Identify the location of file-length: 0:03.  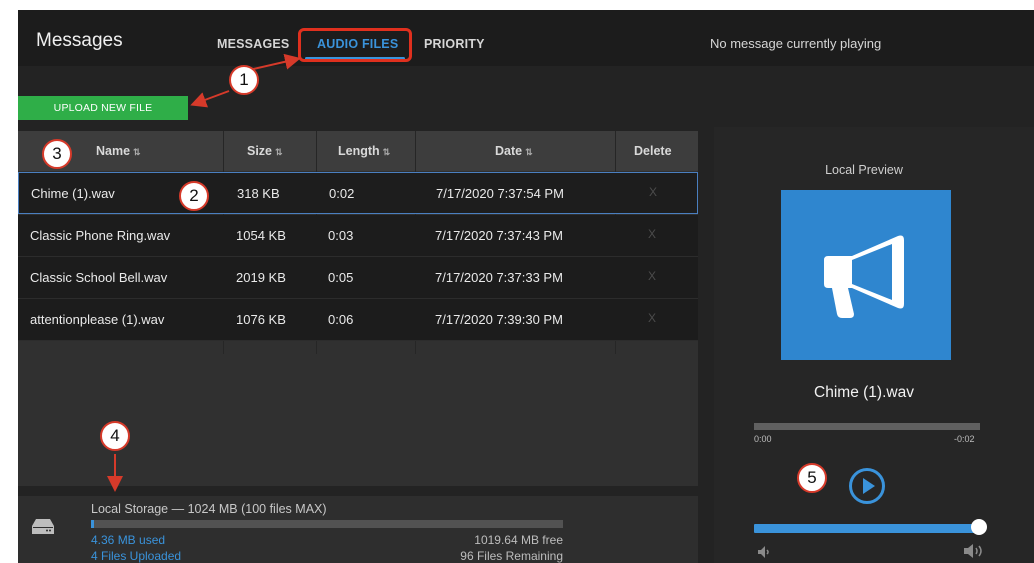
(341, 235).